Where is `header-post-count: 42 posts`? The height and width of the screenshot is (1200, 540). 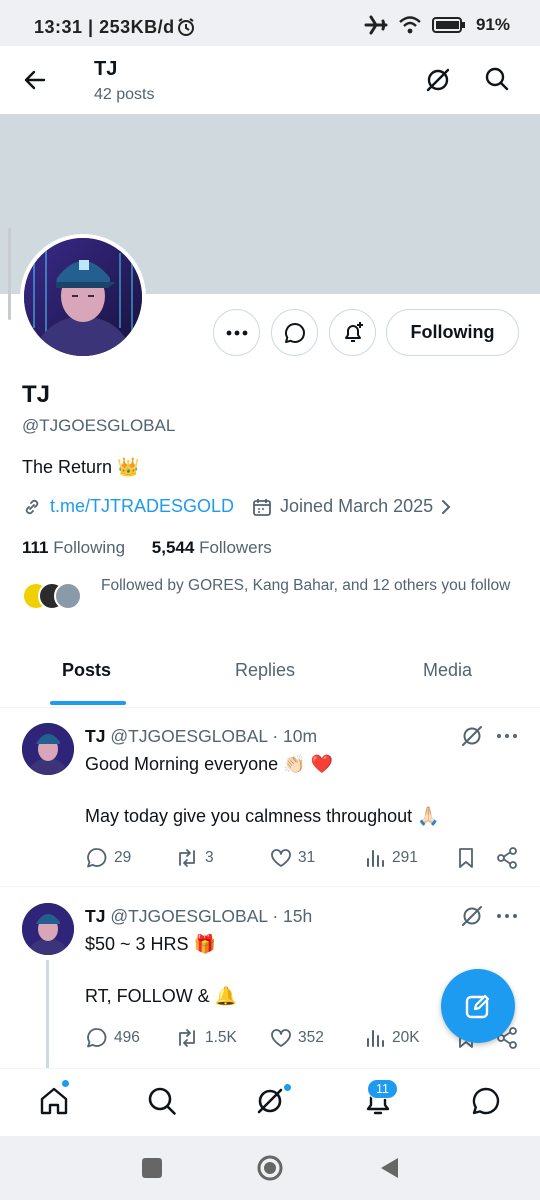
header-post-count: 42 posts is located at coordinates (124, 94).